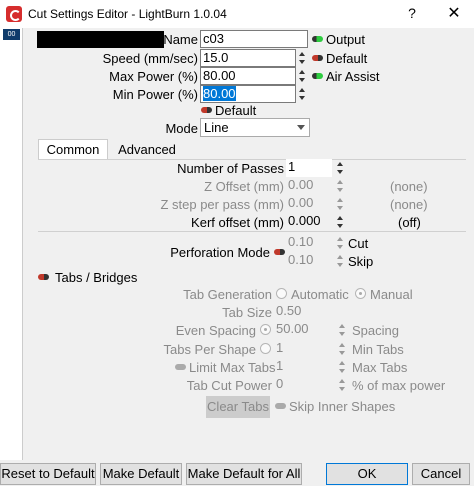 The image size is (474, 486). Describe the element at coordinates (309, 186) in the screenshot. I see `z-offset-input: 0.00` at that location.